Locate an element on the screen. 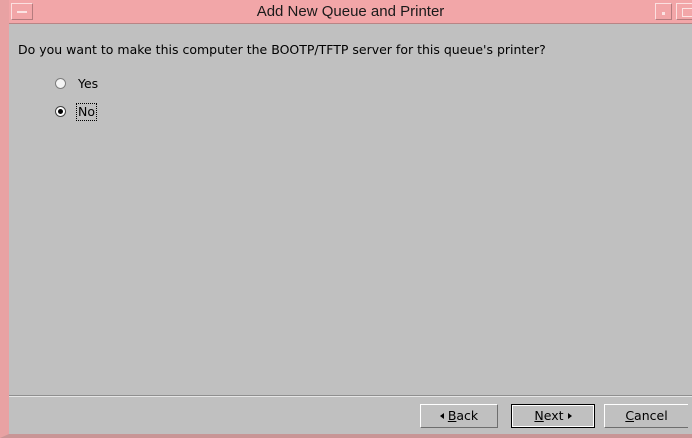 The image size is (692, 438). minimize-button is located at coordinates (663, 11).